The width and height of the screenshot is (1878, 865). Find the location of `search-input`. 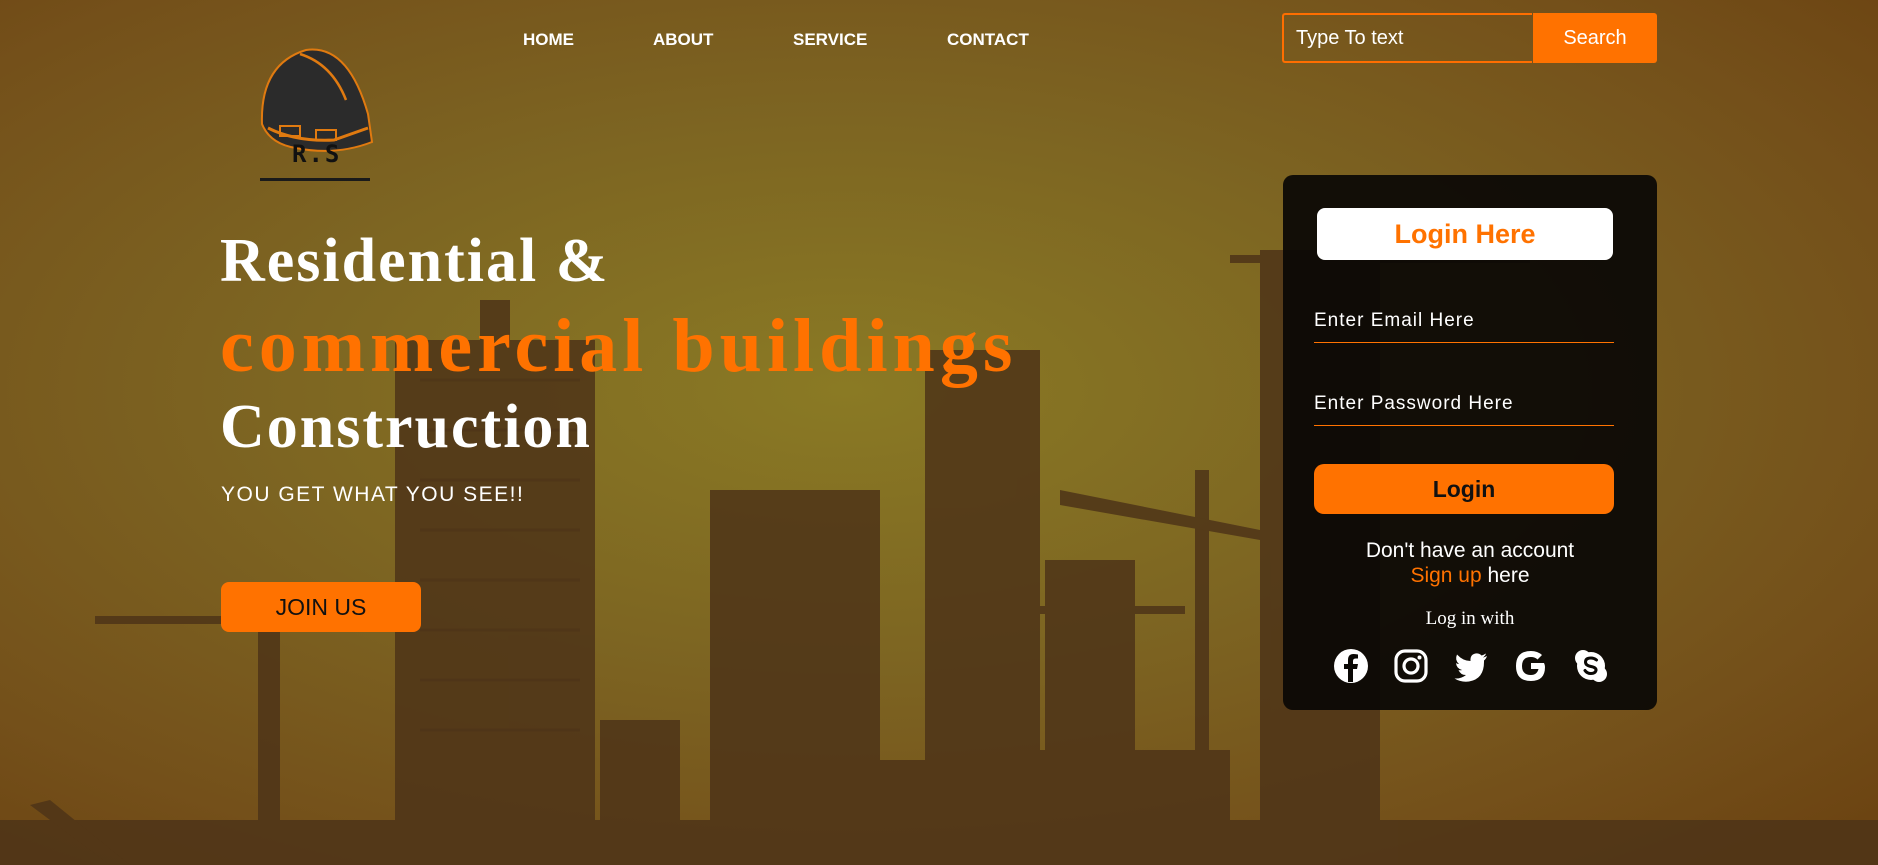

search-input is located at coordinates (1407, 38).